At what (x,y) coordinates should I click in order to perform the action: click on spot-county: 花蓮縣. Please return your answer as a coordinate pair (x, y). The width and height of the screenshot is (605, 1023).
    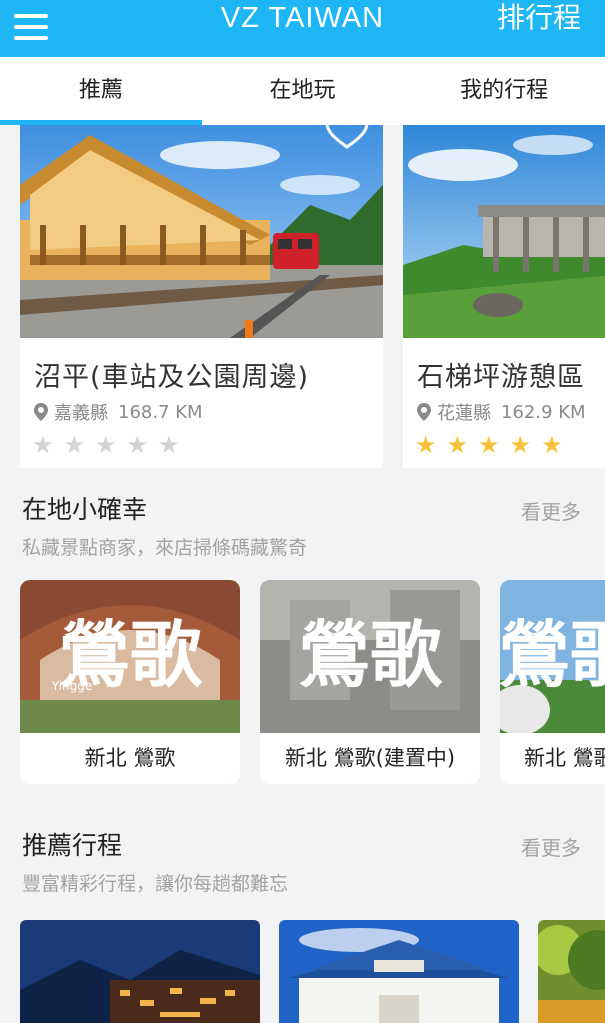
    Looking at the image, I should click on (464, 413).